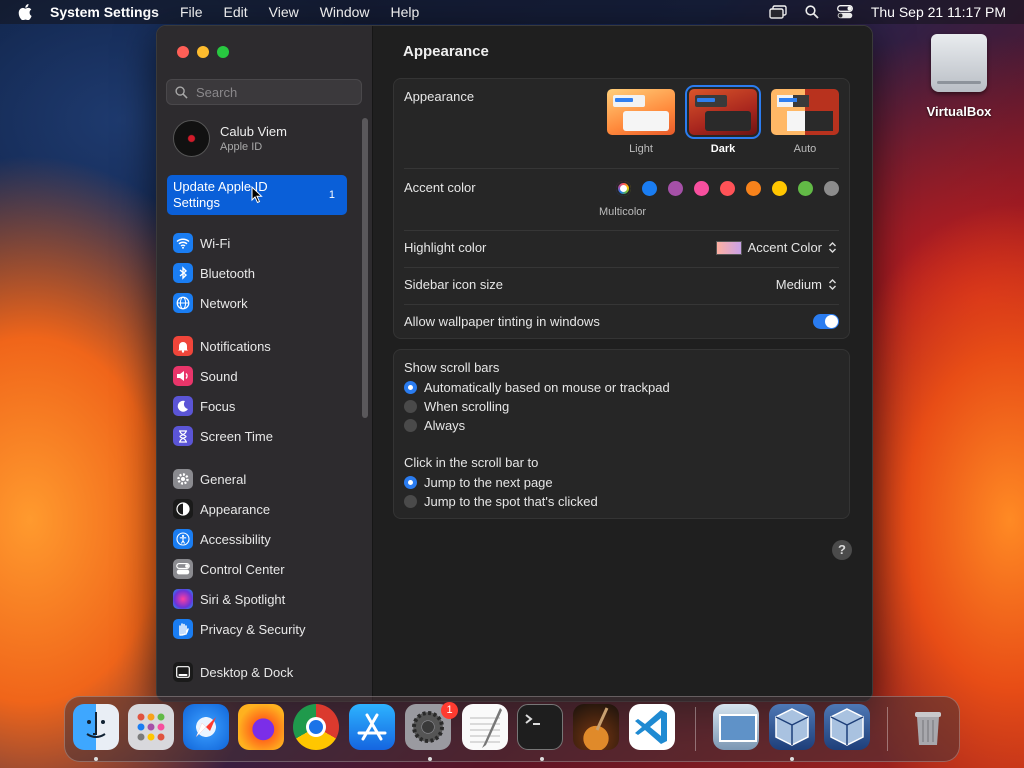  Describe the element at coordinates (649, 188) in the screenshot. I see `accent-blue-swatch` at that location.